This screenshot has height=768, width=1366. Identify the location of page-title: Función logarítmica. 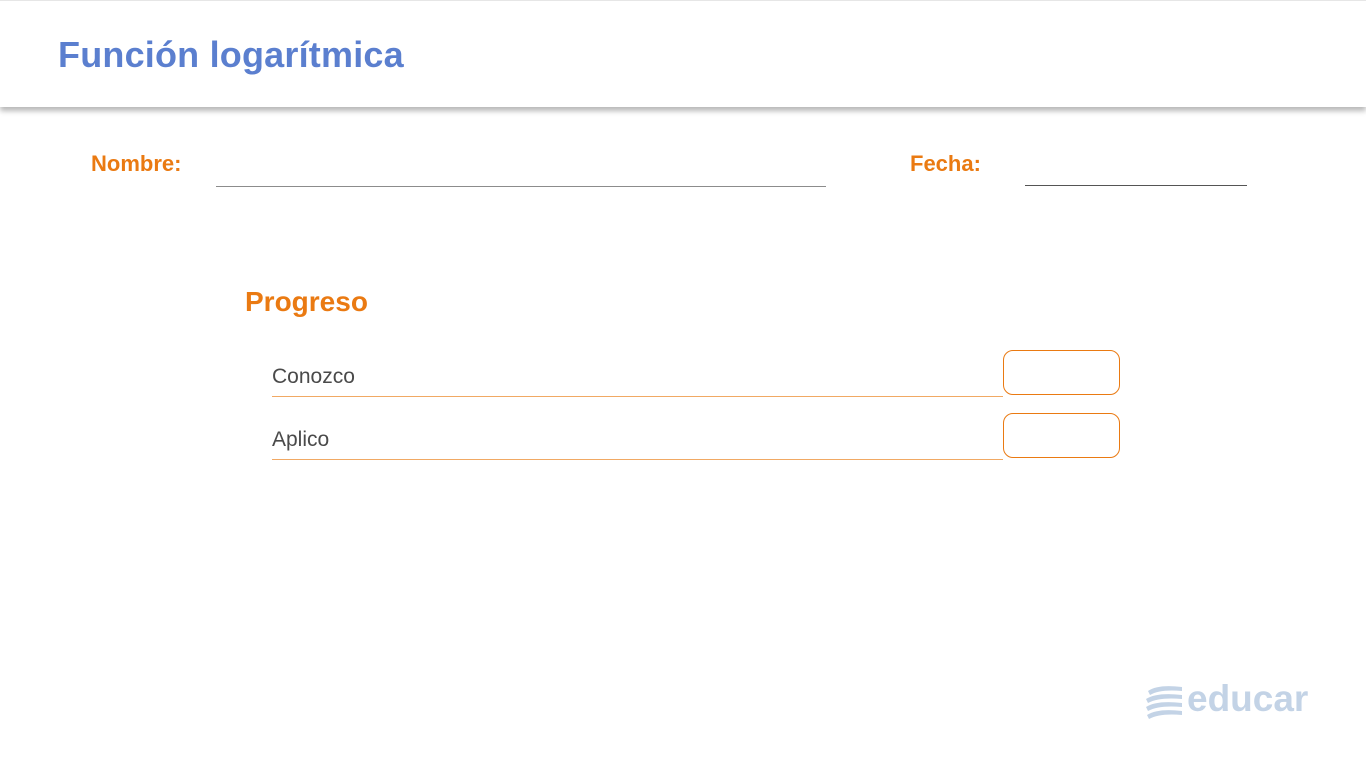
(231, 54).